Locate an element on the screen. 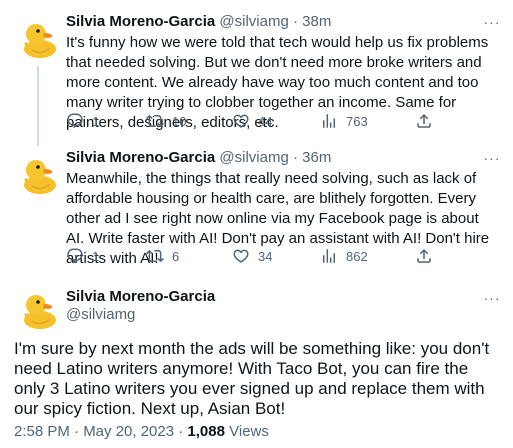  views-label: Views is located at coordinates (246, 431).